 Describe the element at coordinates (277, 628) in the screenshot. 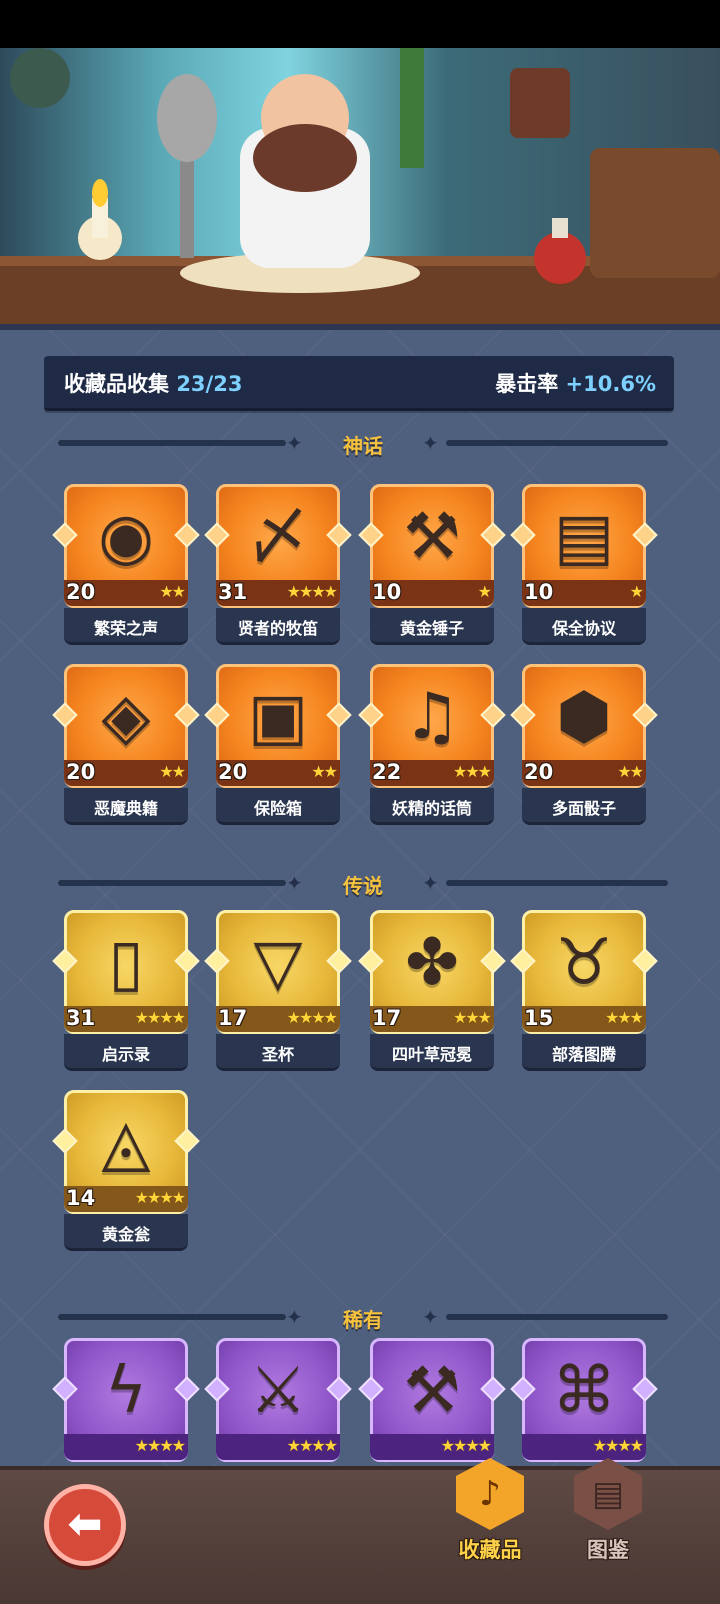

I see `item-name: 贤者的牧笛` at that location.